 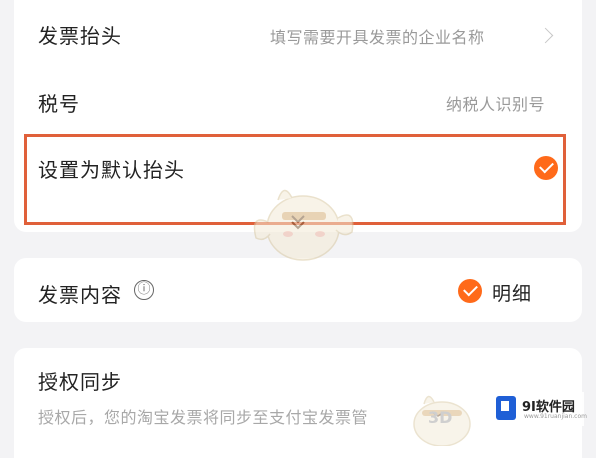 I want to click on watermark-overlay-text: 3D, so click(x=440, y=417).